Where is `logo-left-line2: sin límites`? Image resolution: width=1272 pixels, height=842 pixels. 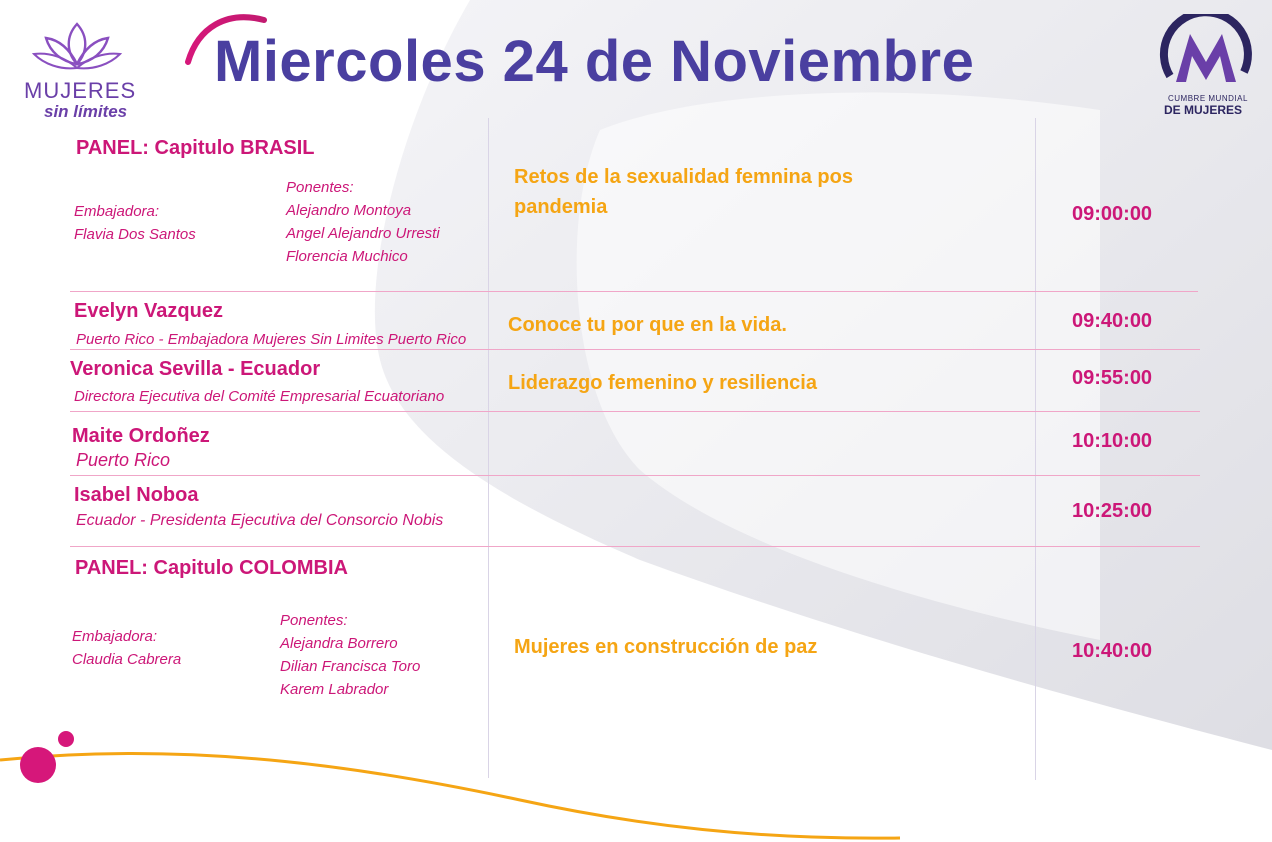 logo-left-line2: sin límites is located at coordinates (86, 111).